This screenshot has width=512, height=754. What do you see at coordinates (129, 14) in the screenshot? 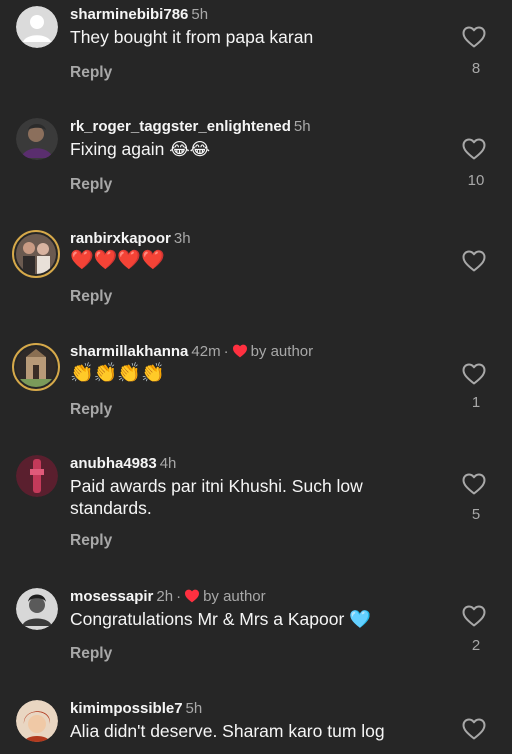
I see `username: sharminebibi786` at bounding box center [129, 14].